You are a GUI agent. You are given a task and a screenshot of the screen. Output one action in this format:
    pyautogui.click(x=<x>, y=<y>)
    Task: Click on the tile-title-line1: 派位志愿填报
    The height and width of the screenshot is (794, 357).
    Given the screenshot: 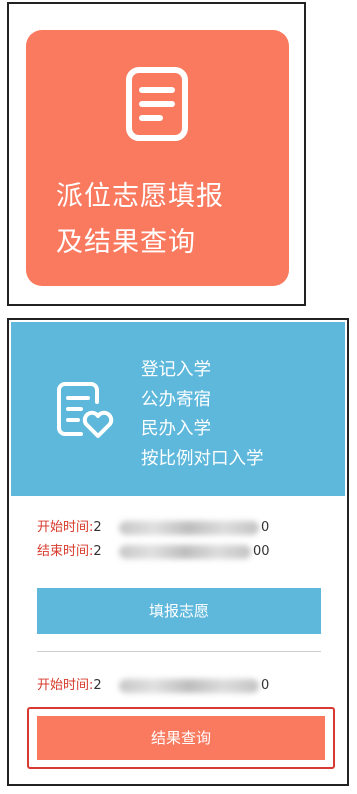 What is the action you would take?
    pyautogui.click(x=140, y=196)
    